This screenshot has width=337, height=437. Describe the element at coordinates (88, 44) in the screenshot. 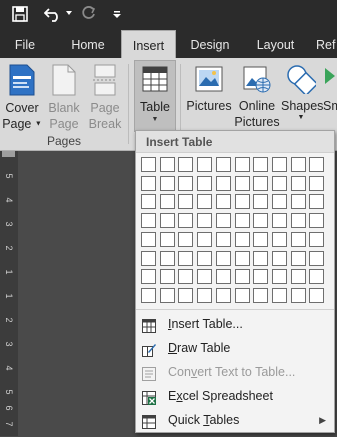

I see `tab-home: Home` at that location.